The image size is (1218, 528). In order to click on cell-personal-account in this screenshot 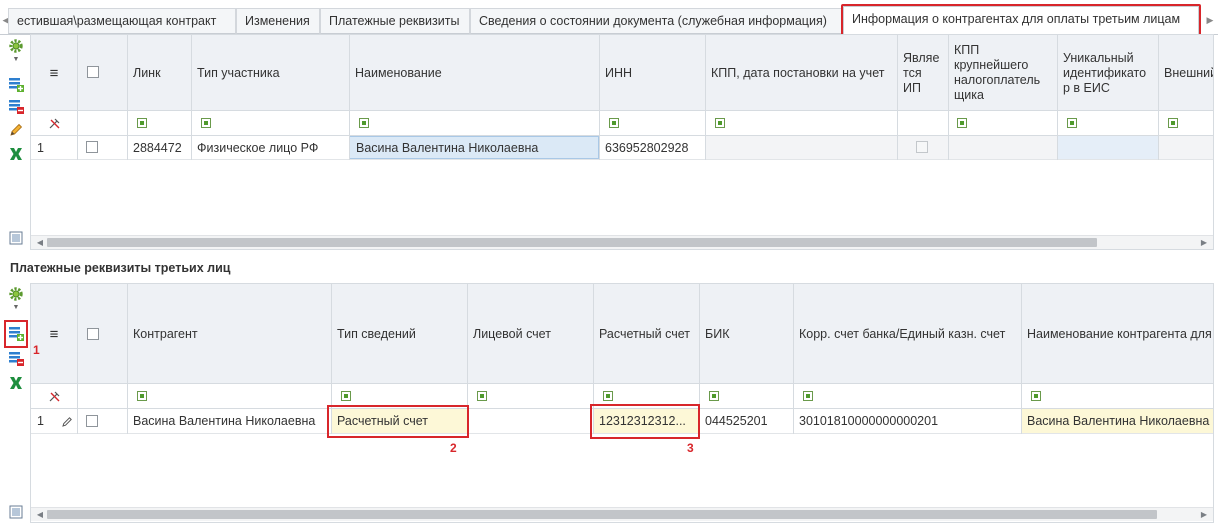, I will do `click(530, 421)`.